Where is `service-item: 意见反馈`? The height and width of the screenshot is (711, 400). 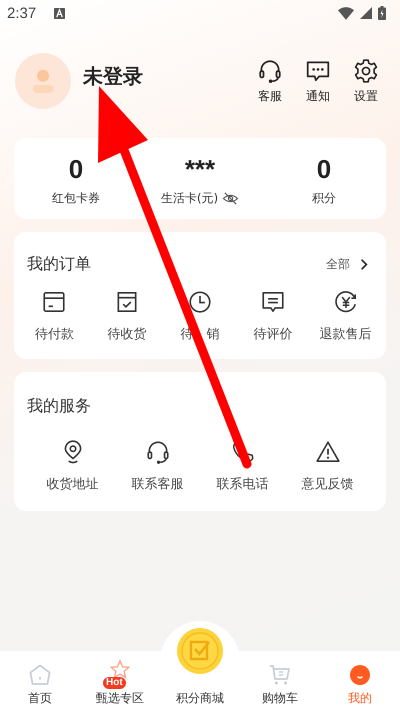 service-item: 意见反馈 is located at coordinates (327, 466).